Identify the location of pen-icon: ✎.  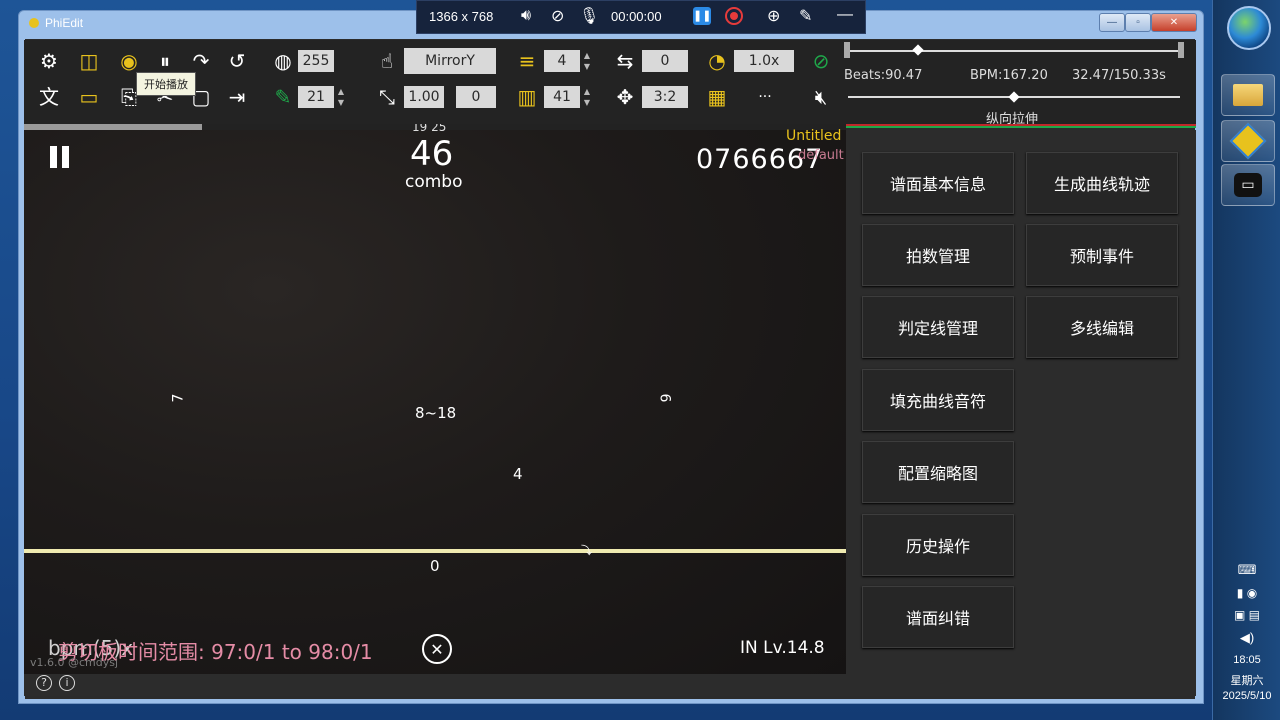
(805, 16).